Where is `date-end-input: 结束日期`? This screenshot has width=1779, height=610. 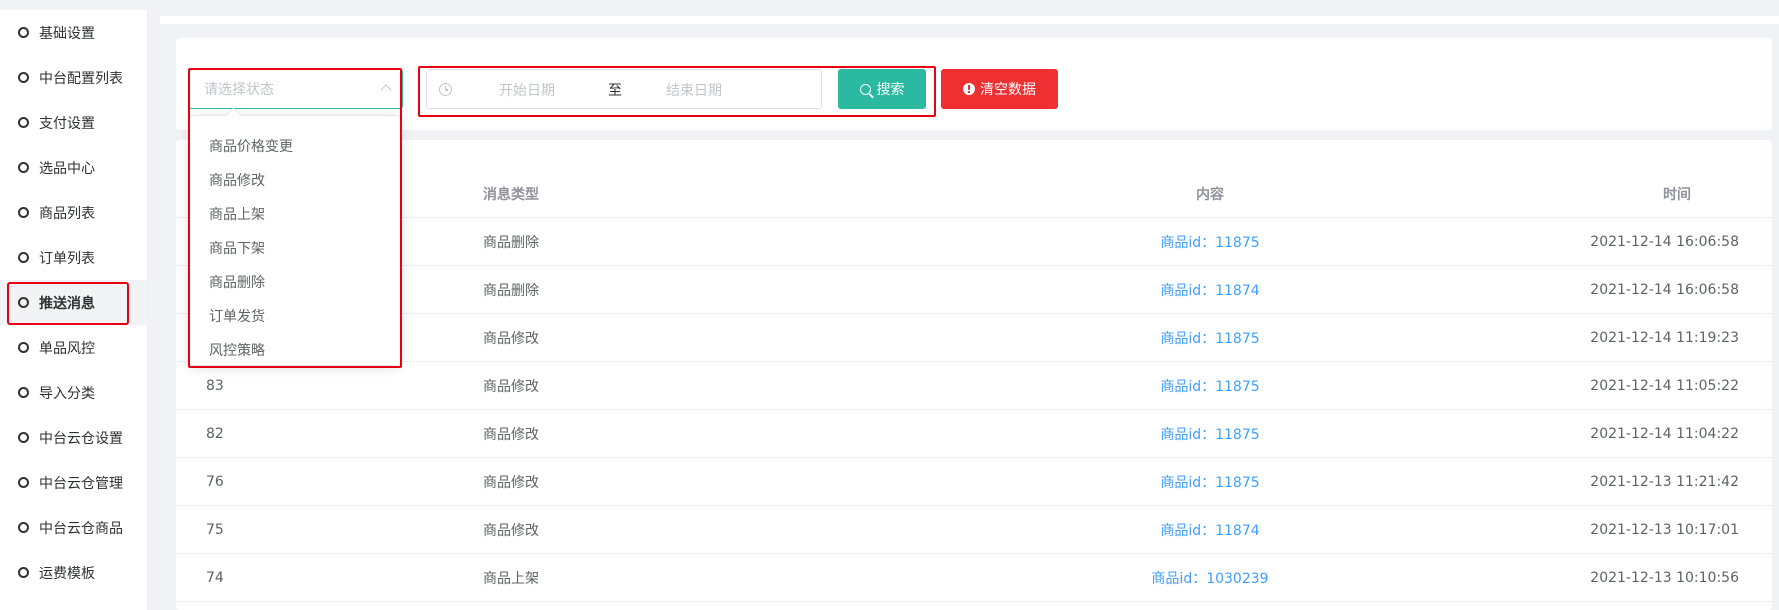 date-end-input: 结束日期 is located at coordinates (716, 90).